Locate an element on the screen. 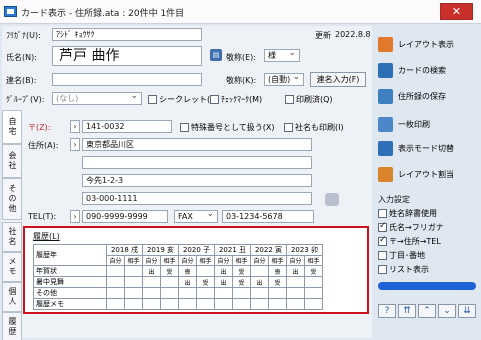  postal-arrow-button: › is located at coordinates (75, 126).